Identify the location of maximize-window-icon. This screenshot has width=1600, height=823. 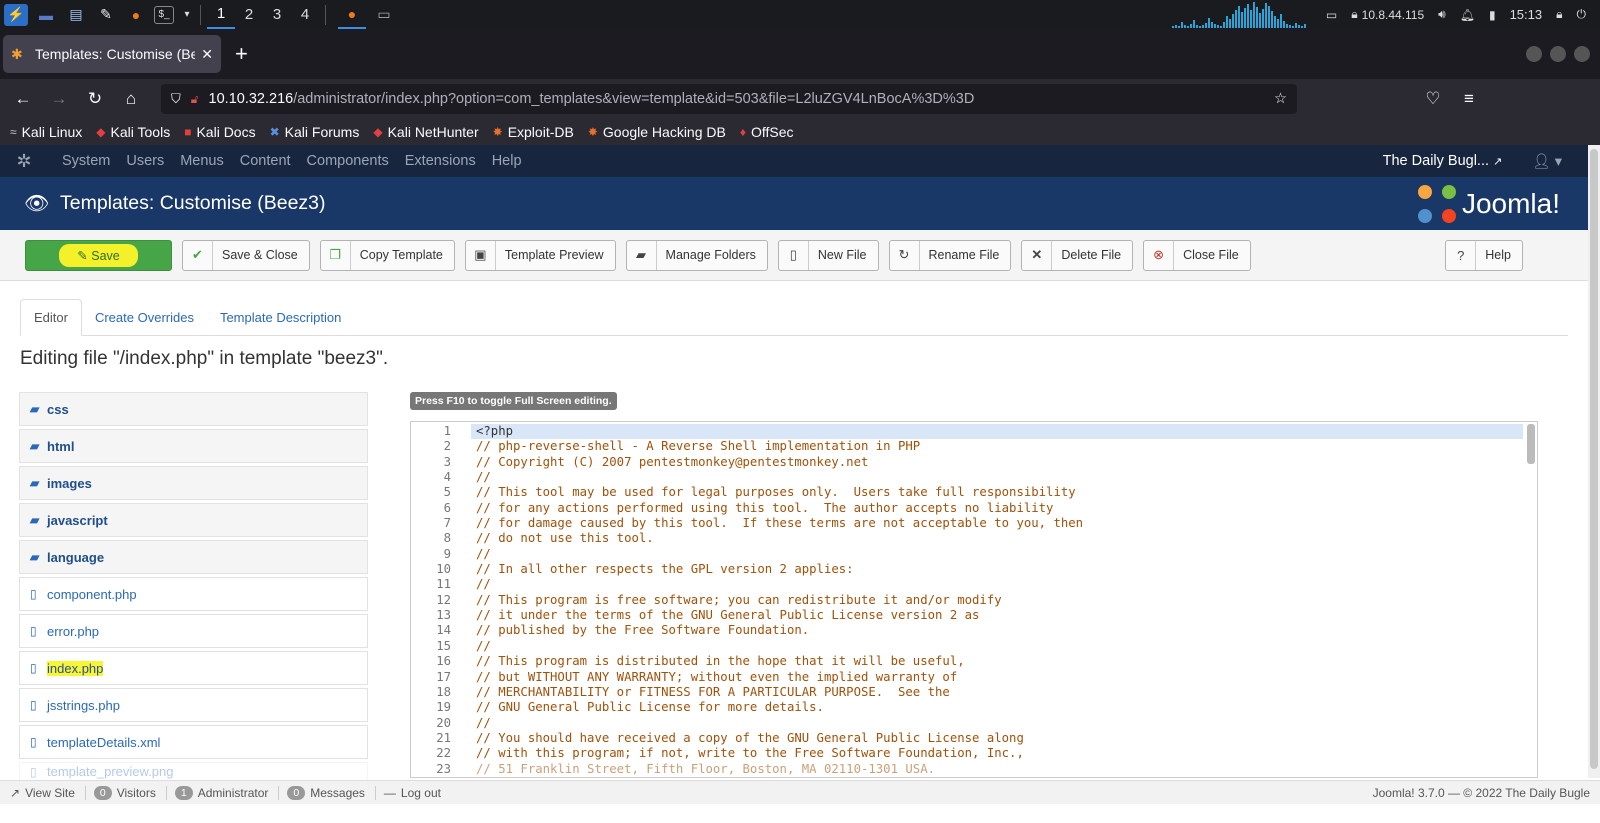
(1558, 54).